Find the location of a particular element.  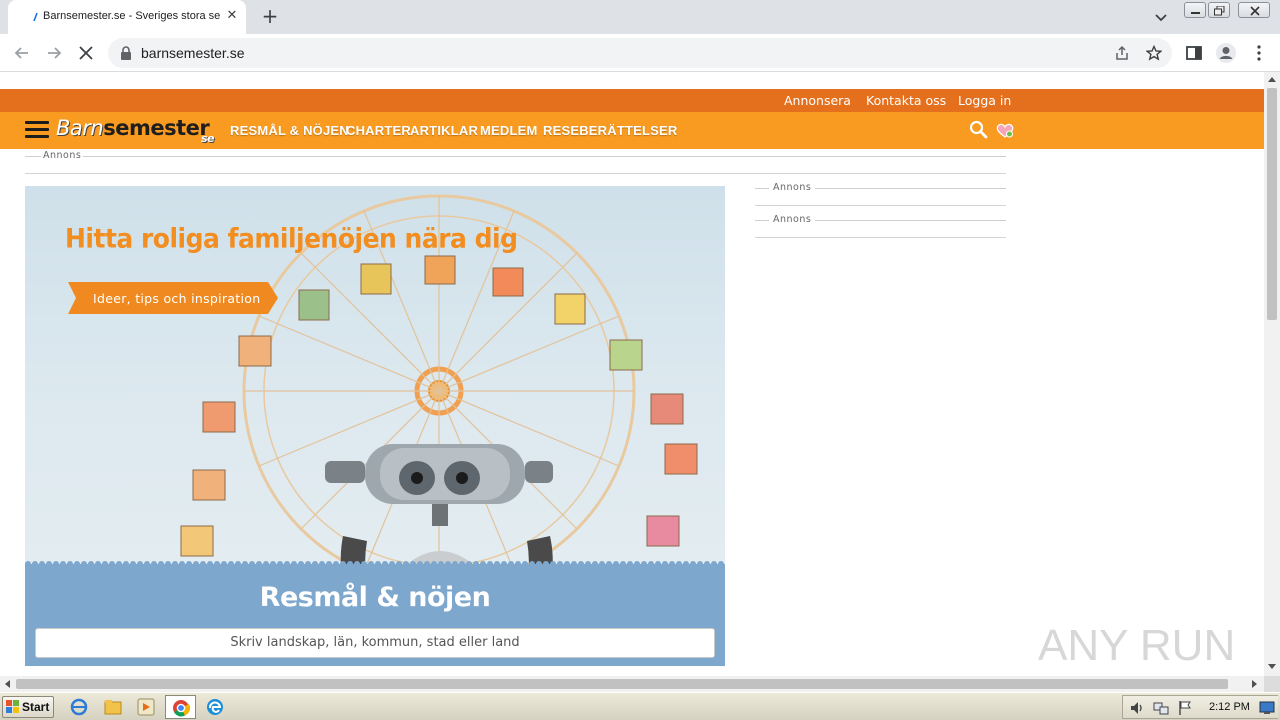

edge-icon is located at coordinates (215, 707).